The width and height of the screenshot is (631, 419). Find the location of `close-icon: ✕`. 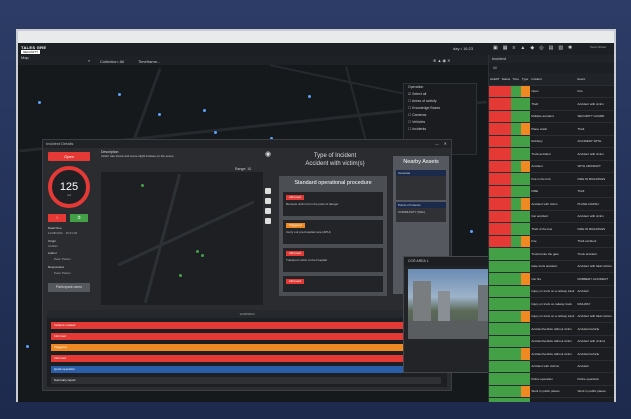

close-icon: ✕ is located at coordinates (445, 144).